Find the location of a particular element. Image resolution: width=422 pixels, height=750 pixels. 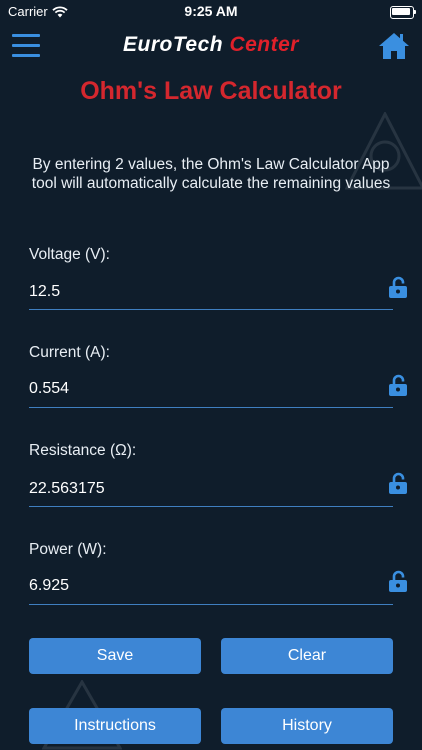

battery-icon is located at coordinates (403, 12).